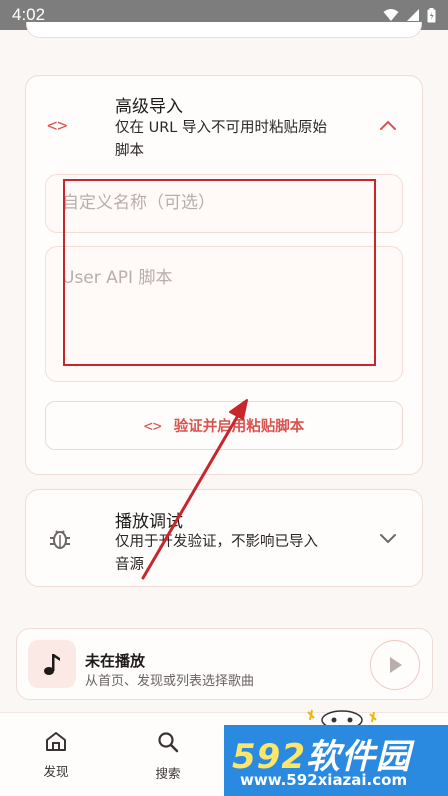  I want to click on wifi-icon, so click(391, 15).